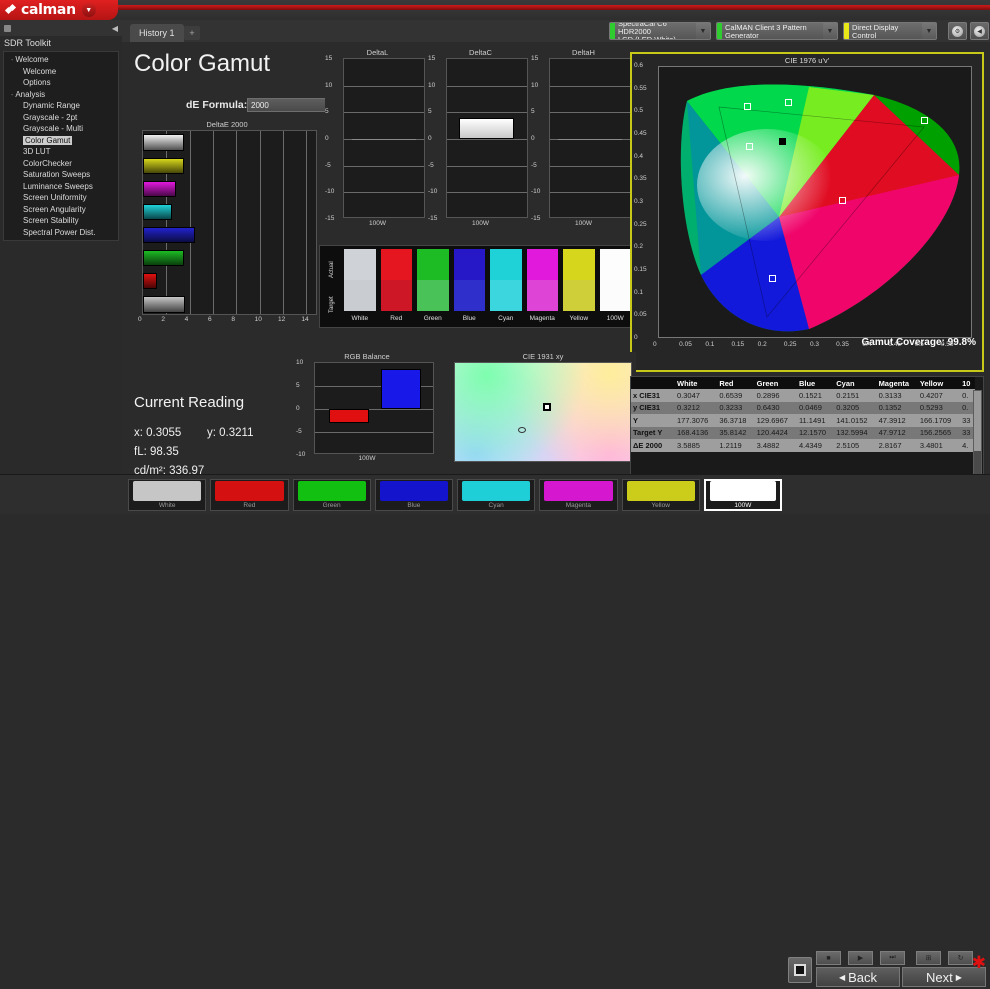 The width and height of the screenshot is (990, 989). Describe the element at coordinates (61, 153) in the screenshot. I see `sidebar-item-3d-lut: 3D LUT` at that location.